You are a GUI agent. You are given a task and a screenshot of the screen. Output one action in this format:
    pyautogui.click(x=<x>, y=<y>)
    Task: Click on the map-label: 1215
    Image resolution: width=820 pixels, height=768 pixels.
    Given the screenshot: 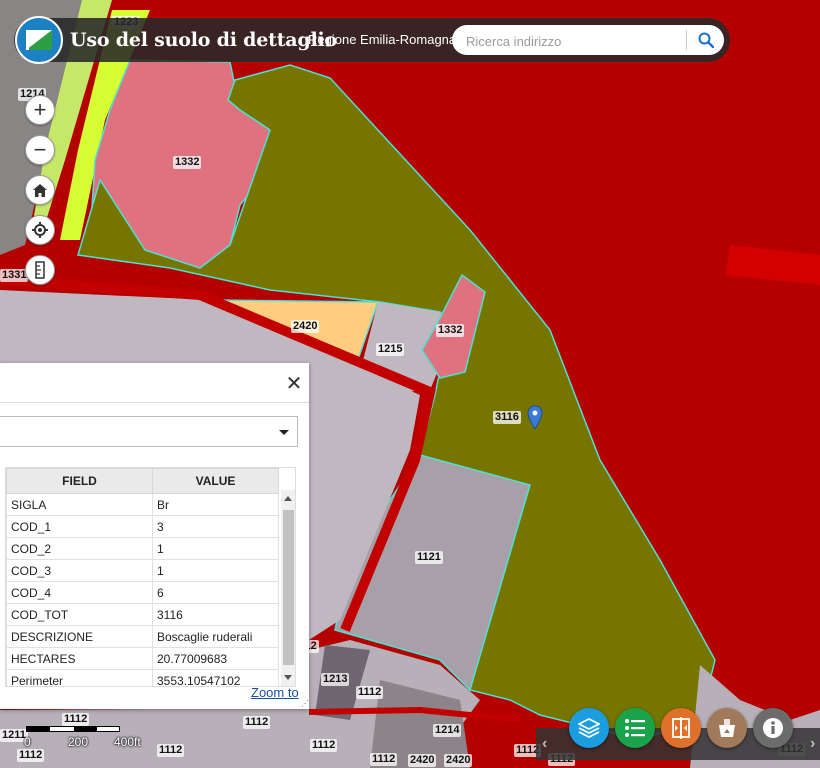 What is the action you would take?
    pyautogui.click(x=390, y=349)
    